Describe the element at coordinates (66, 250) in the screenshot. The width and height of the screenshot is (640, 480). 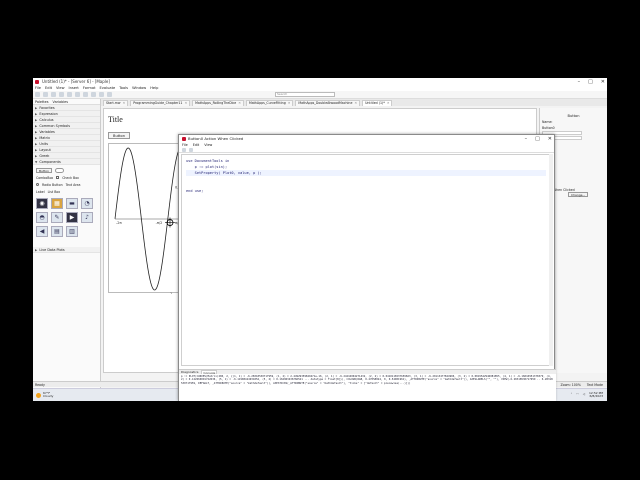
I see `palette-section-live-data-plots: ▶ Live Data Plots` at that location.